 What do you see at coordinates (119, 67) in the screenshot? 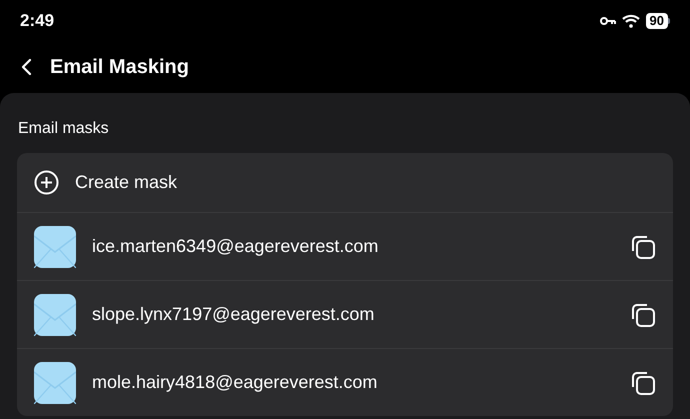
I see `page-title: Email Masking` at bounding box center [119, 67].